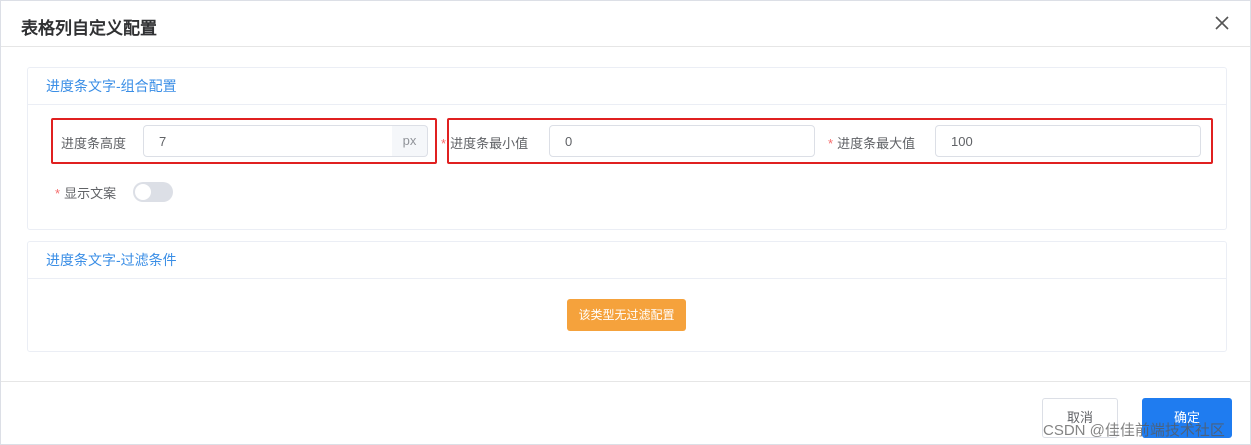 This screenshot has width=1251, height=445. What do you see at coordinates (1080, 418) in the screenshot?
I see `cancel-button: 取消` at bounding box center [1080, 418].